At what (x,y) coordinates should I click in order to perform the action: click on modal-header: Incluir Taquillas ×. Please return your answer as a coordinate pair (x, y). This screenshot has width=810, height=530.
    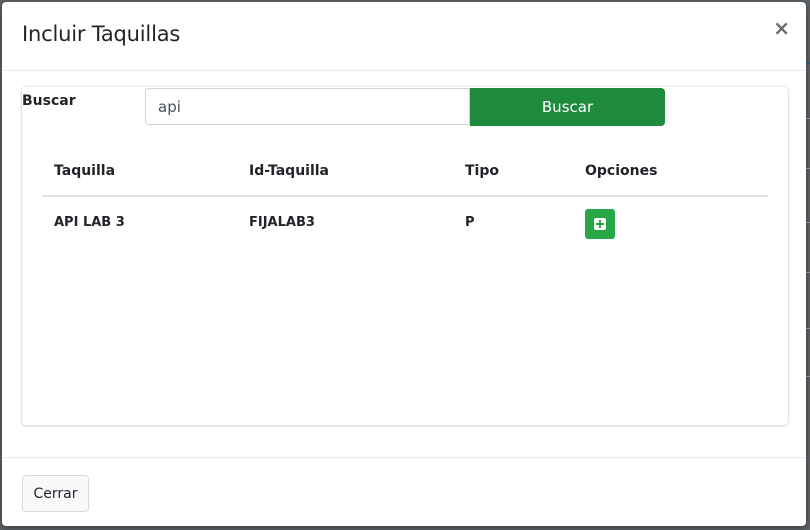
    Looking at the image, I should click on (404, 36).